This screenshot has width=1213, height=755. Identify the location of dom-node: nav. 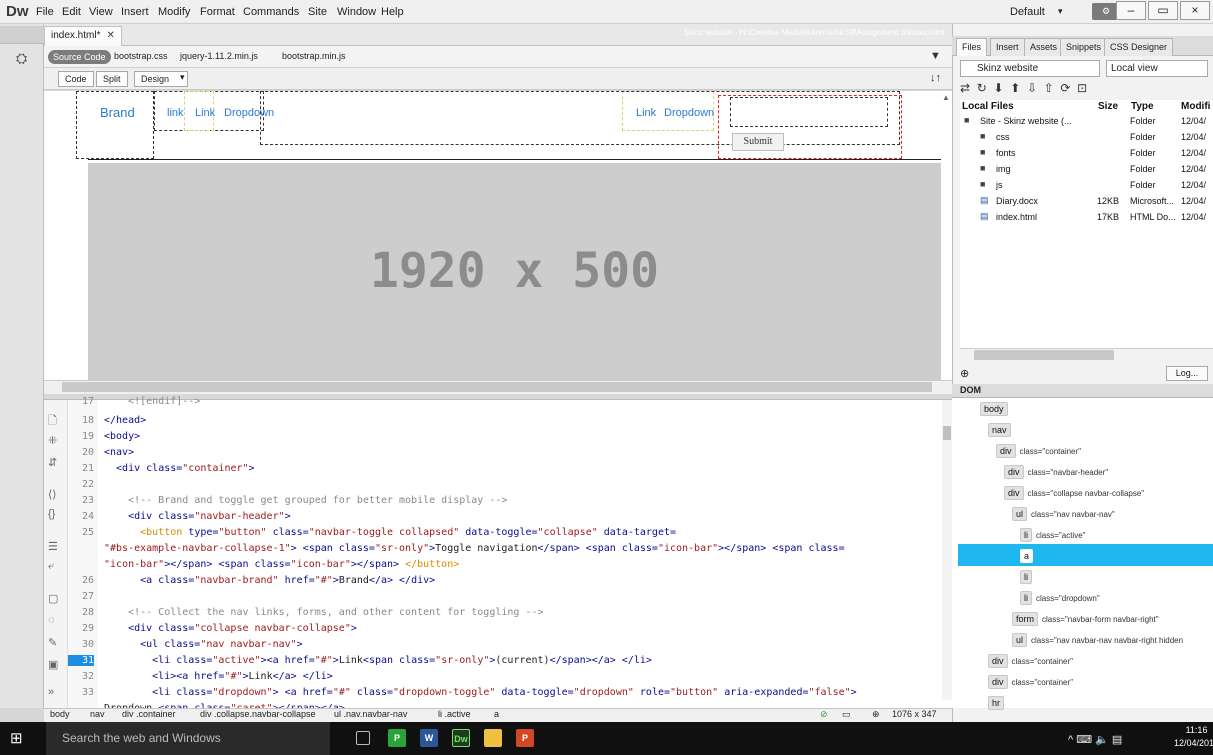
(1001, 430).